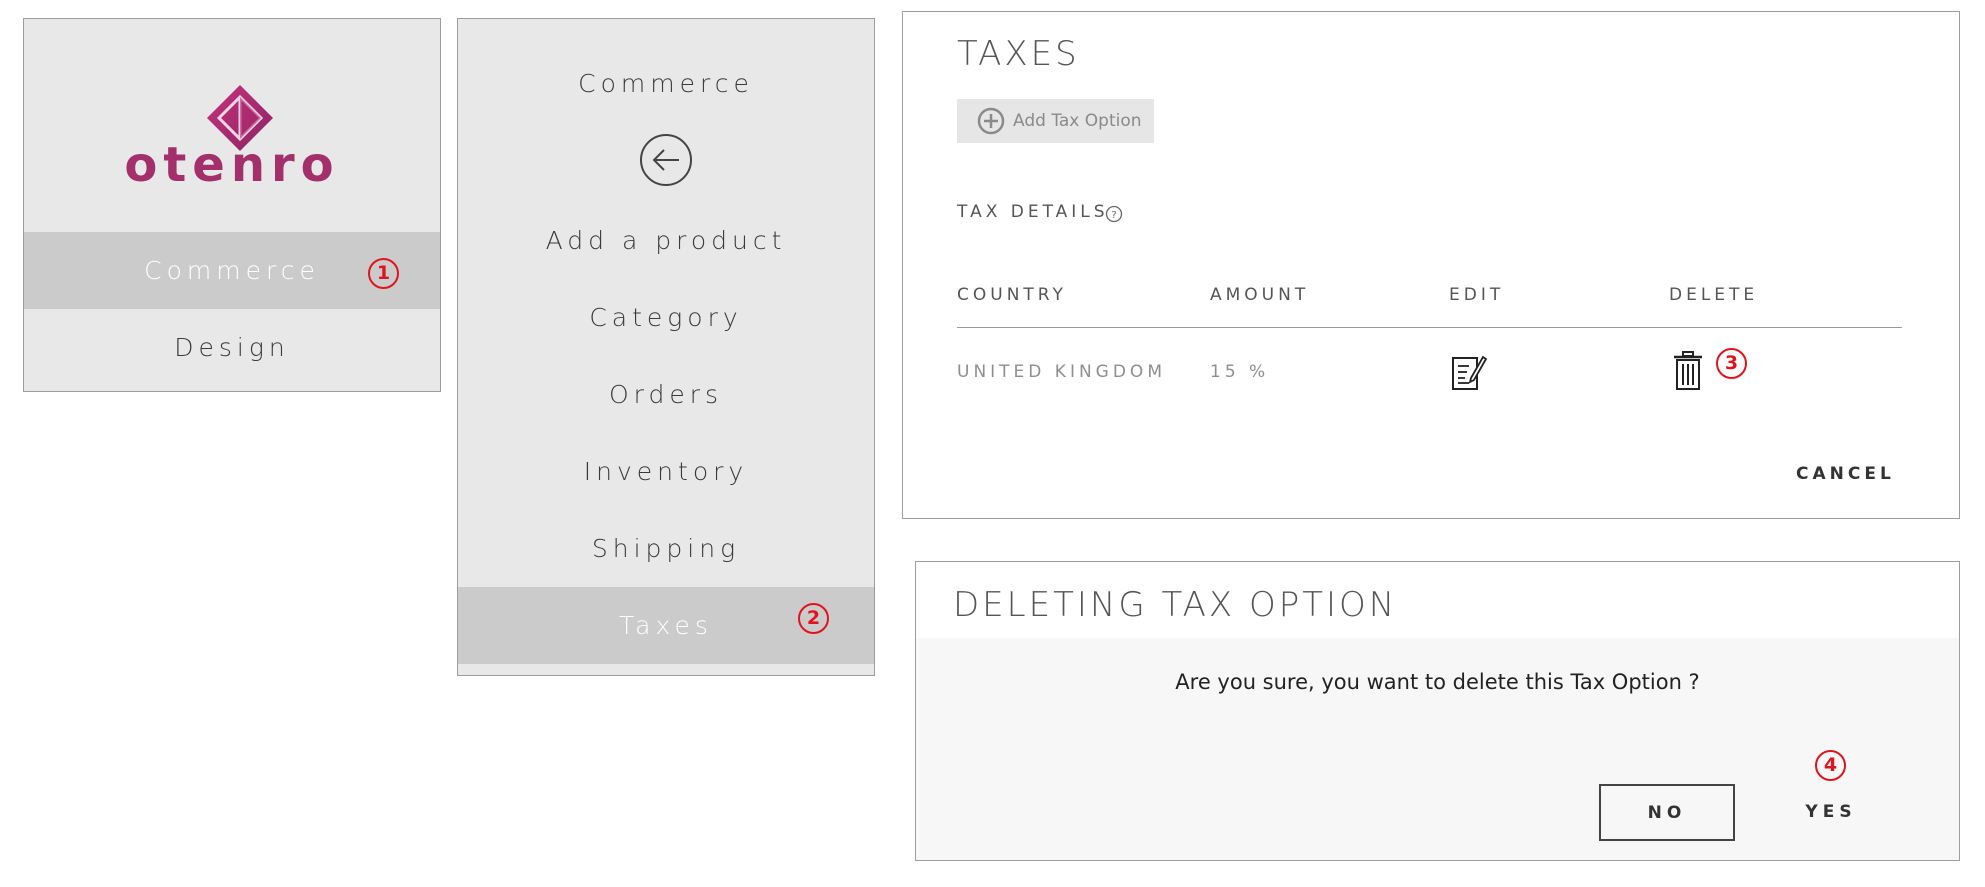  I want to click on menu-item-label: Taxes, so click(666, 625).